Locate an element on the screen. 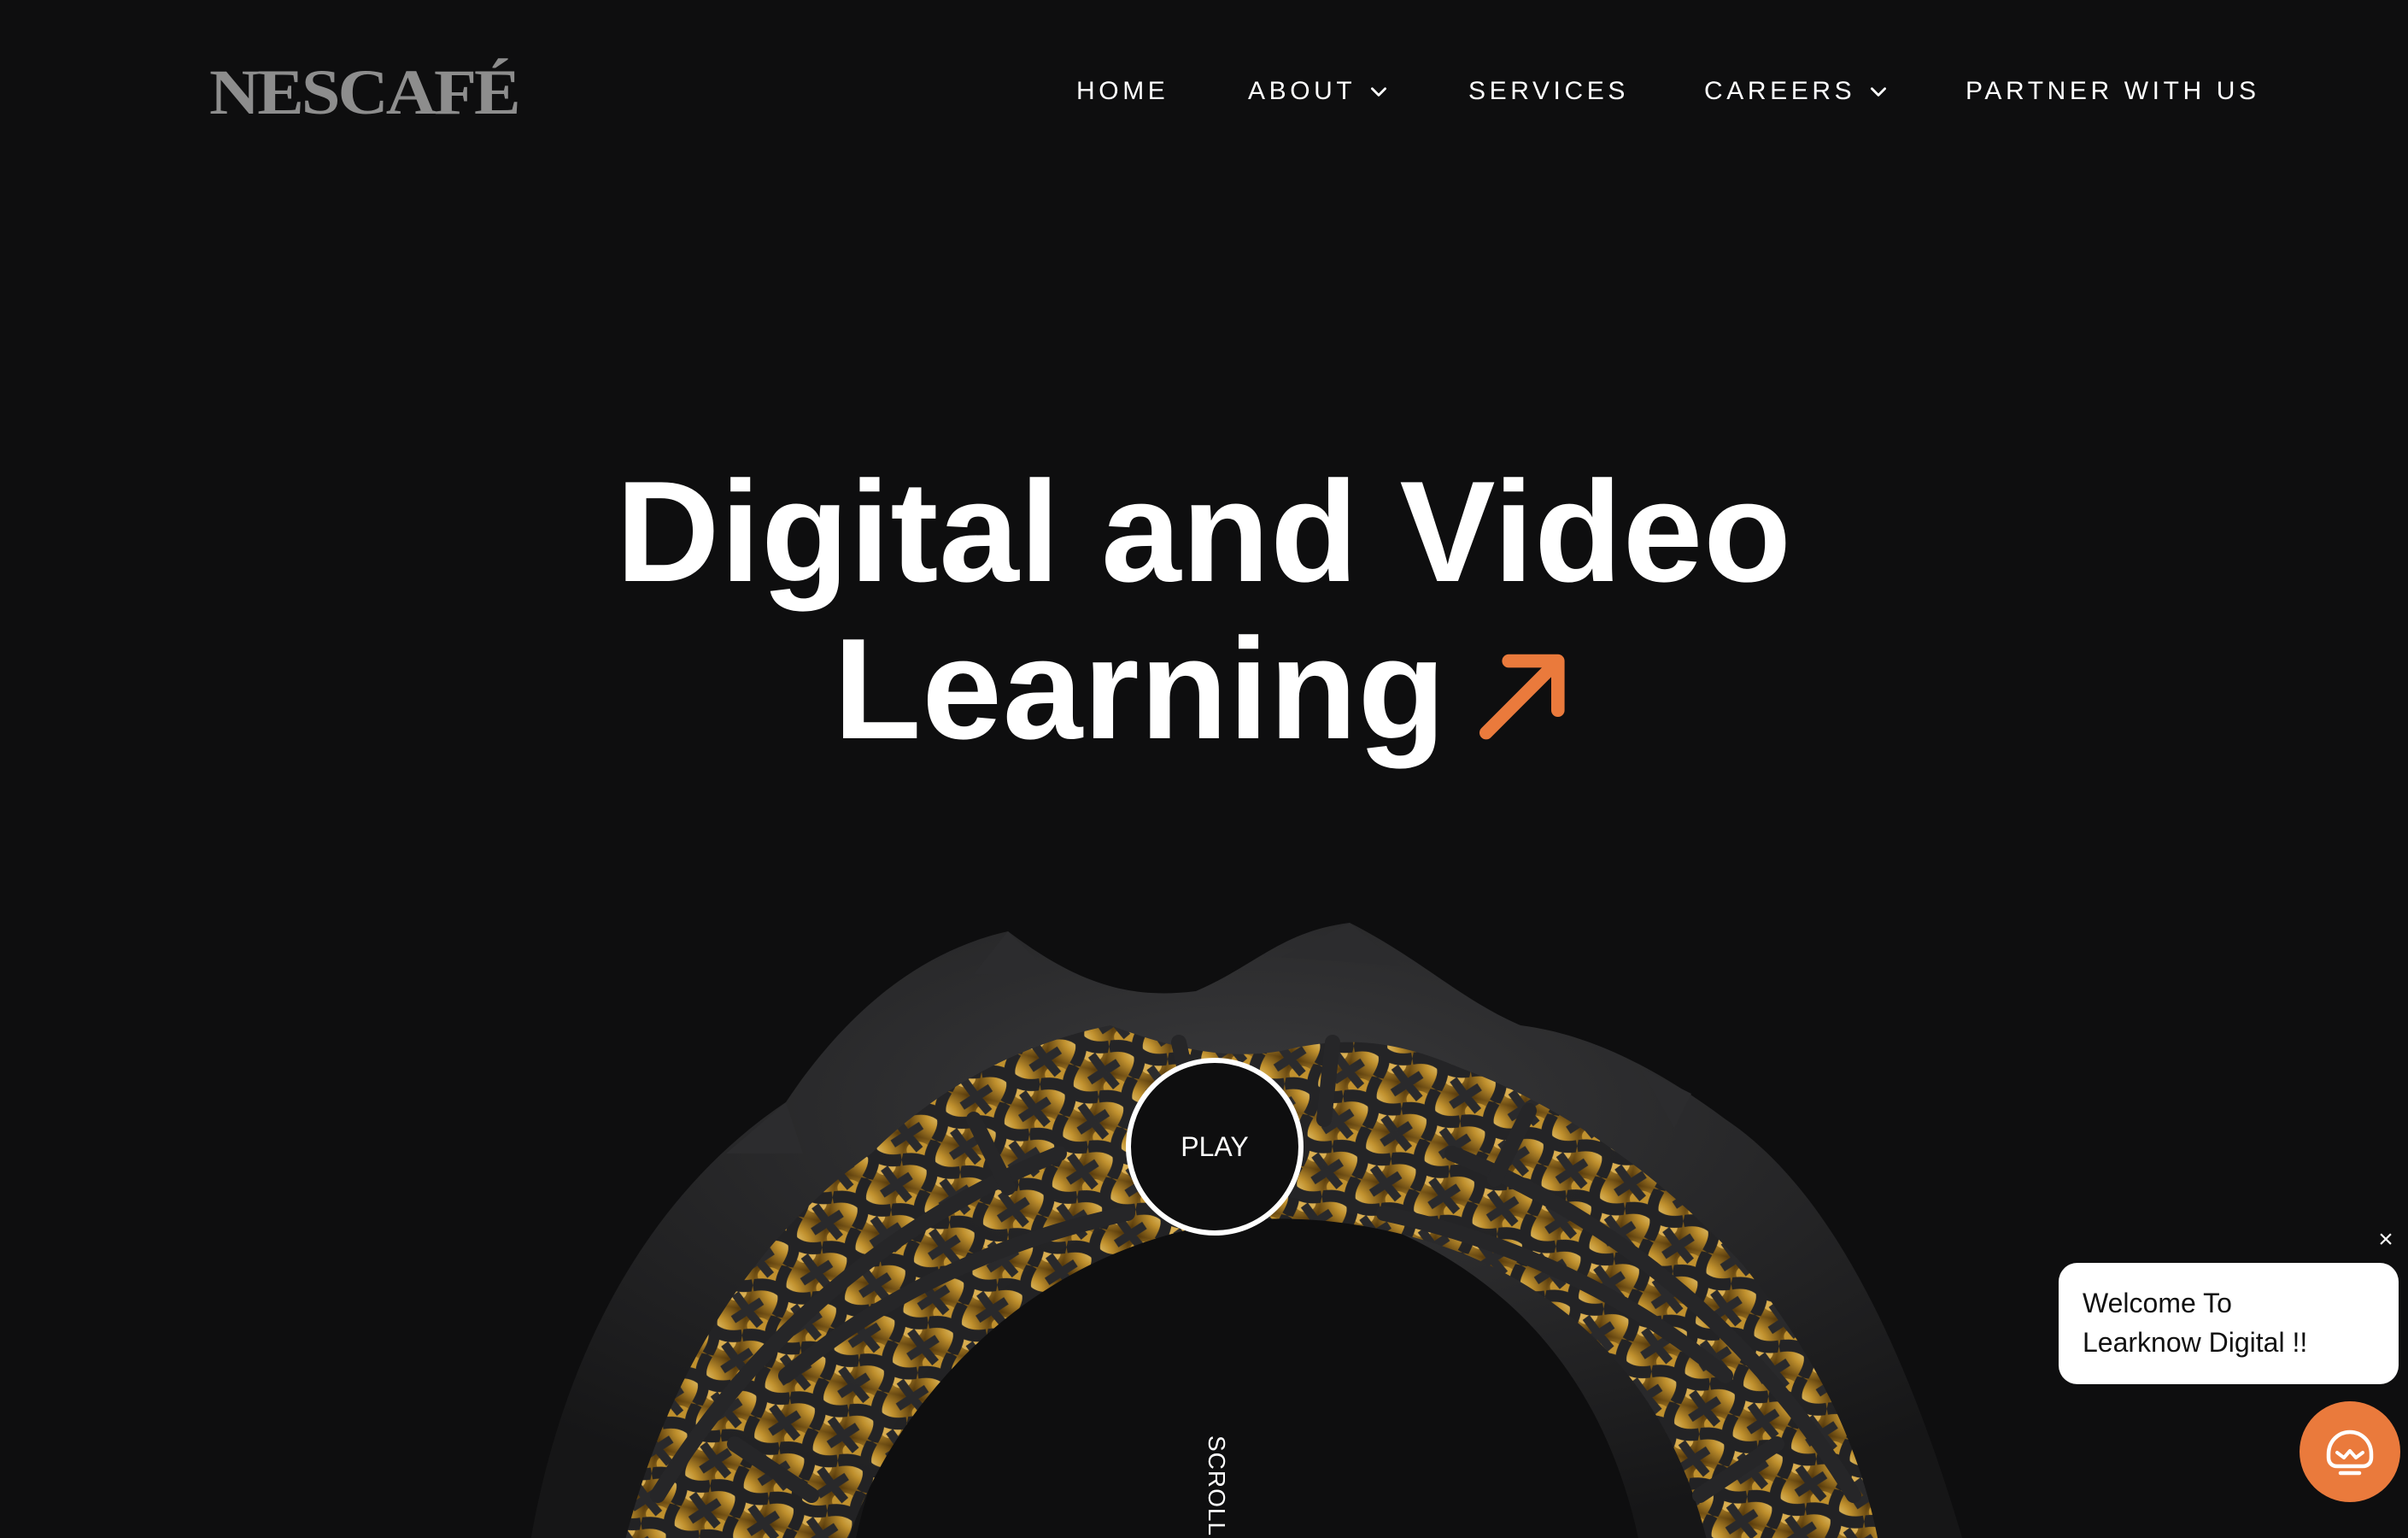  play-button-label: PLAY is located at coordinates (1215, 1146).